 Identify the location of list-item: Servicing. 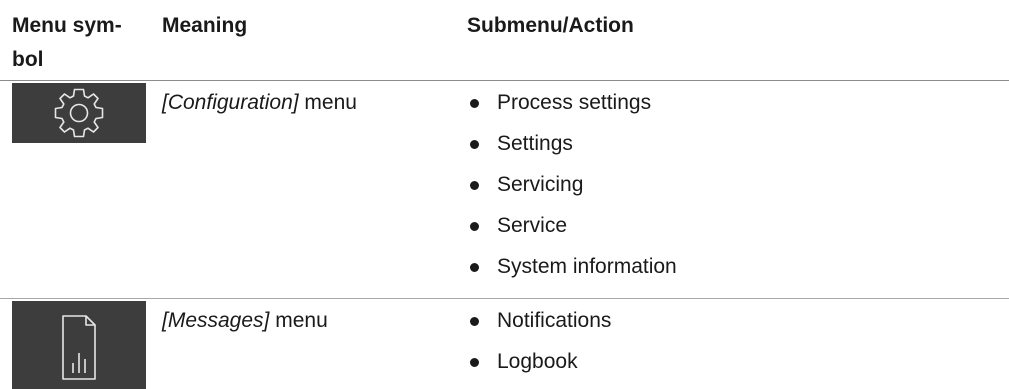
(572, 190).